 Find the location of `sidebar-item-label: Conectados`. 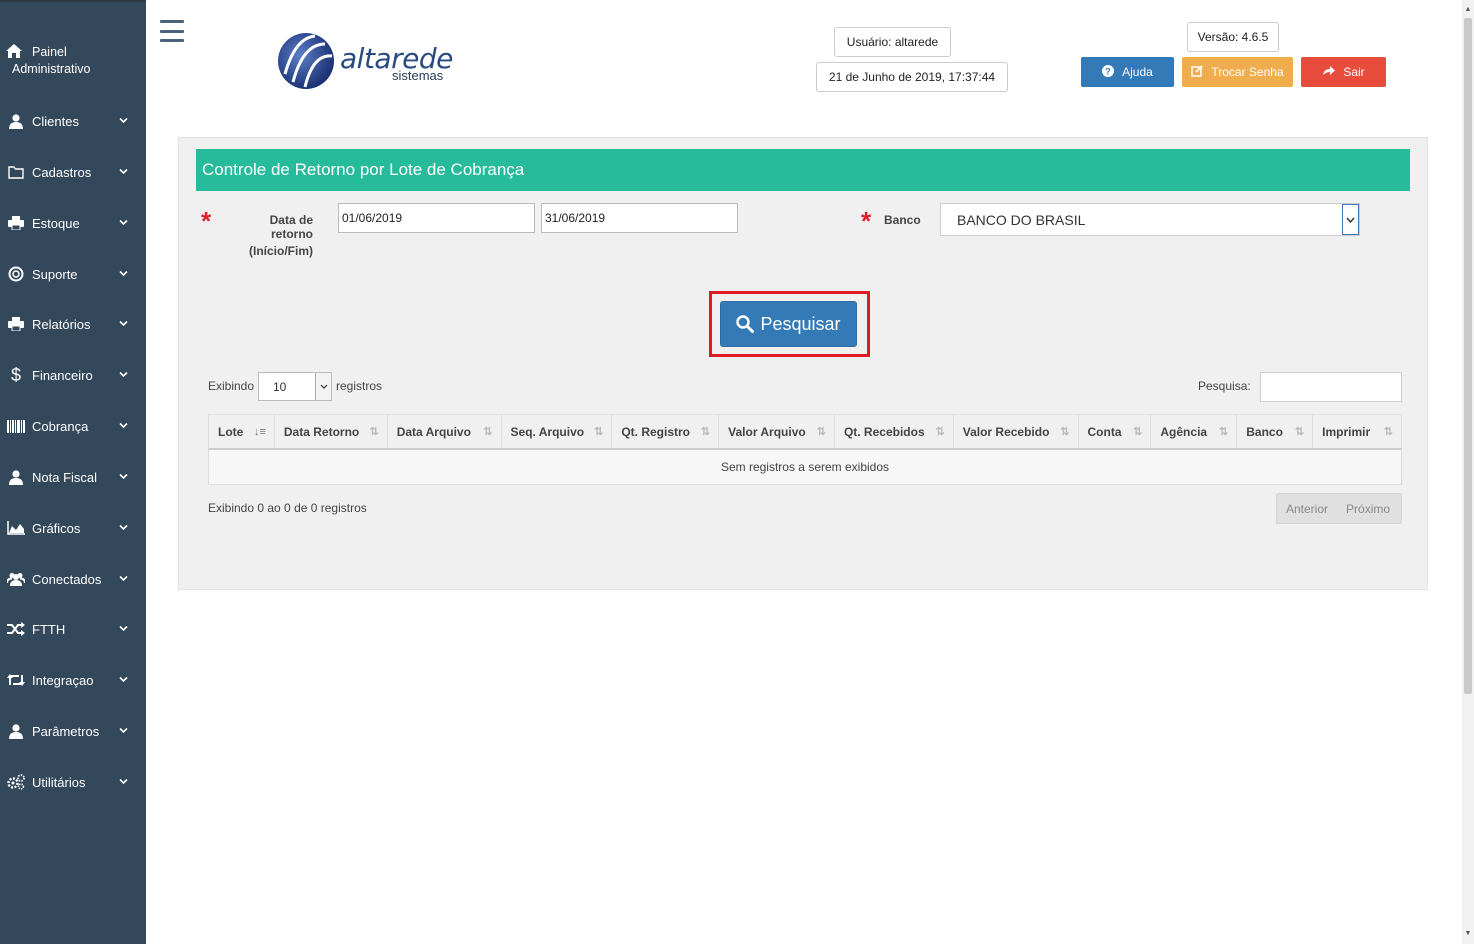

sidebar-item-label: Conectados is located at coordinates (67, 579).